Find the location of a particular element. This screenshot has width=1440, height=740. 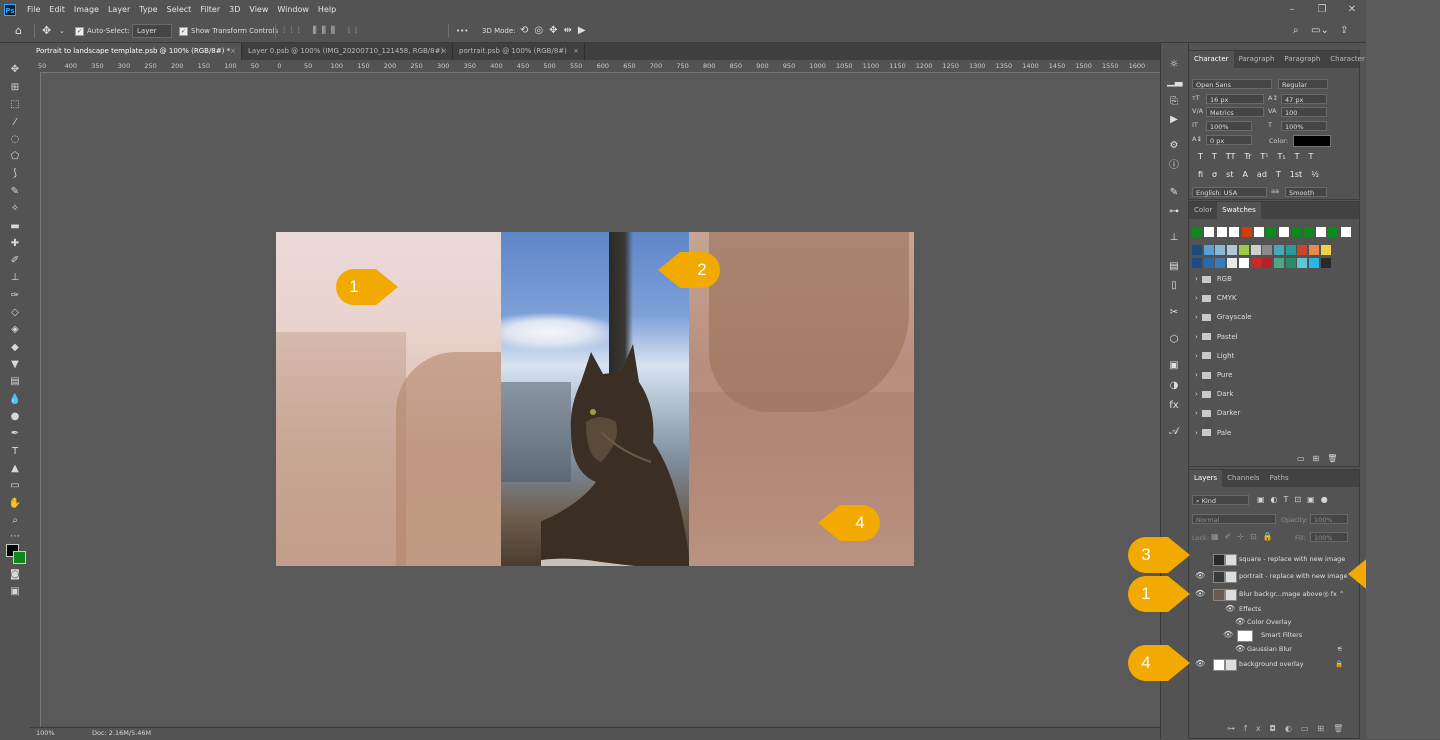

lock-icons: ▦✐⊹⊡🔒 is located at coordinates (1245, 536).